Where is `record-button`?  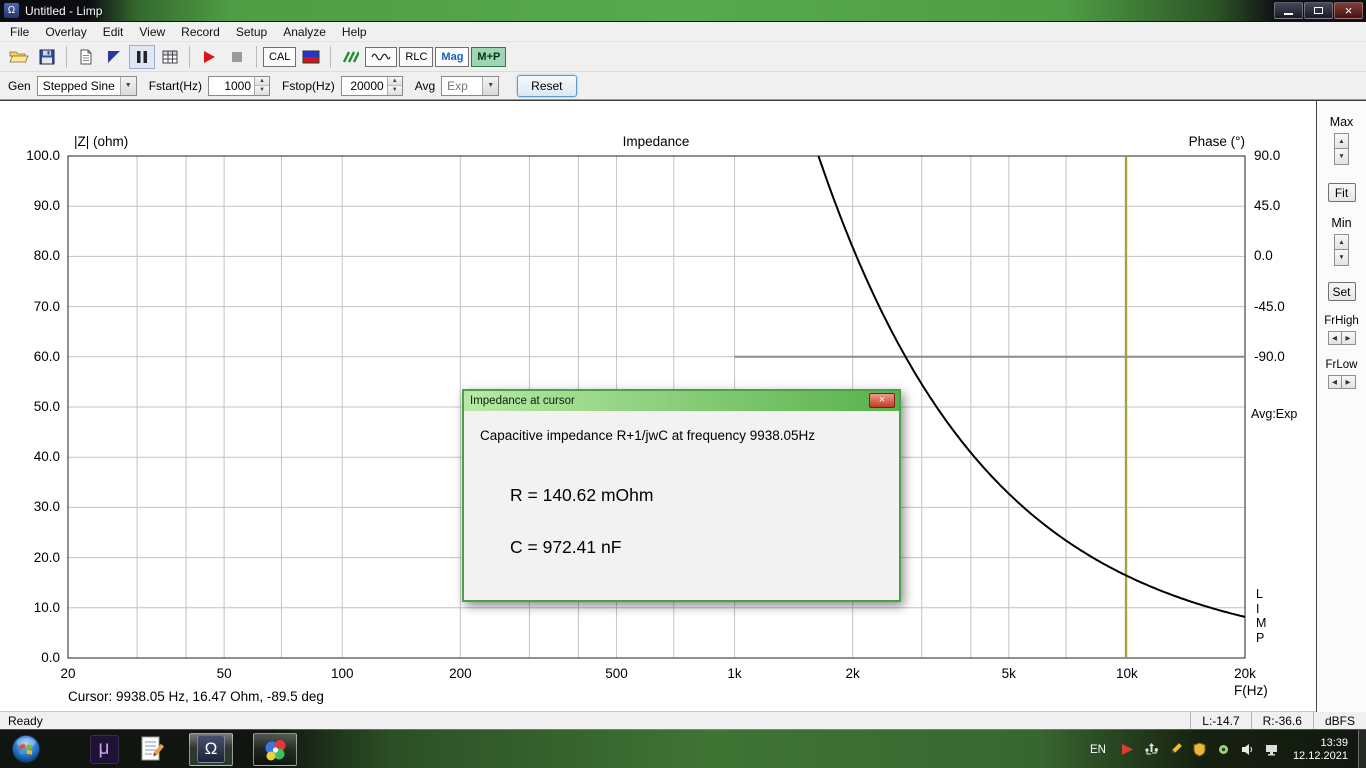 record-button is located at coordinates (209, 57).